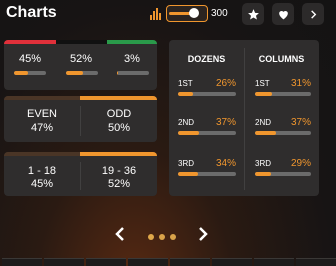  I want to click on heart-icon, so click(283, 14).